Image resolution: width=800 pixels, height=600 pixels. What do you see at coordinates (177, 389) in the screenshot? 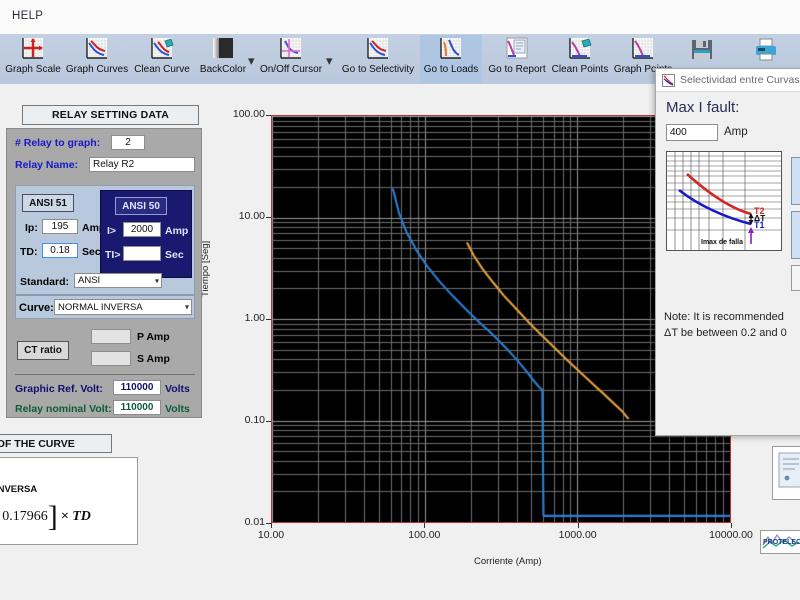
I see `graphic-ref-unit: Volts` at bounding box center [177, 389].